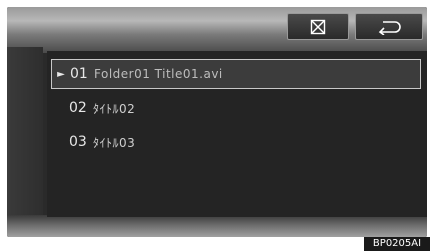 This screenshot has height=251, width=430. I want to click on item-number: 01, so click(79, 74).